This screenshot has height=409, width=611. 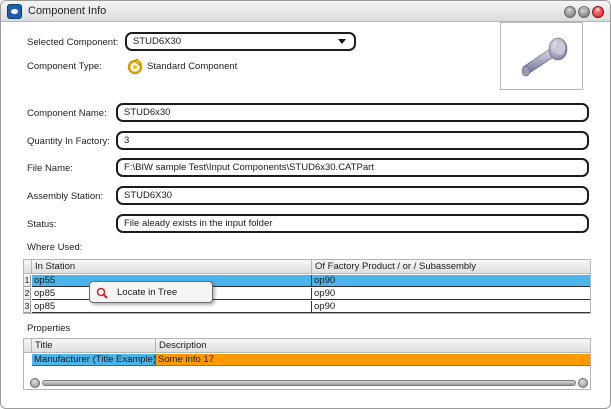 What do you see at coordinates (35, 383) in the screenshot?
I see `scroll-left-button` at bounding box center [35, 383].